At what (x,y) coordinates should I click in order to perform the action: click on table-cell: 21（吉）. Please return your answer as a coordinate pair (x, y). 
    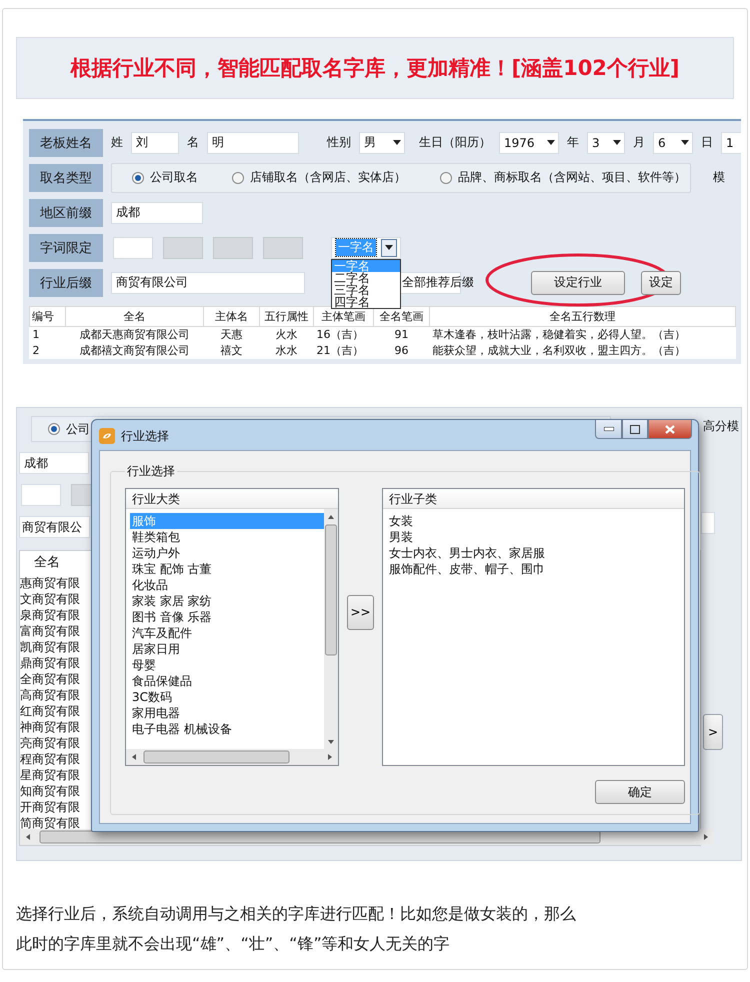
    Looking at the image, I should click on (344, 351).